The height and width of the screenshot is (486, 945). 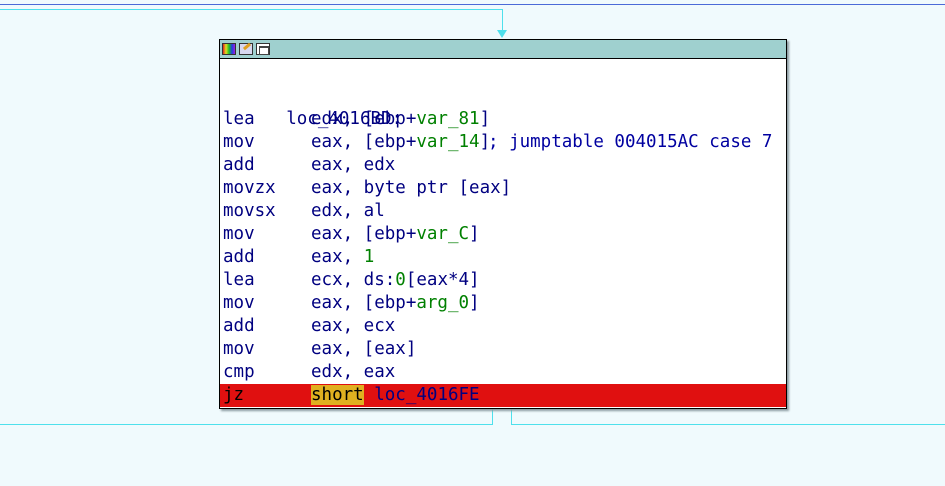 I want to click on operands: eax, [ebp+arg_0], so click(x=395, y=303).